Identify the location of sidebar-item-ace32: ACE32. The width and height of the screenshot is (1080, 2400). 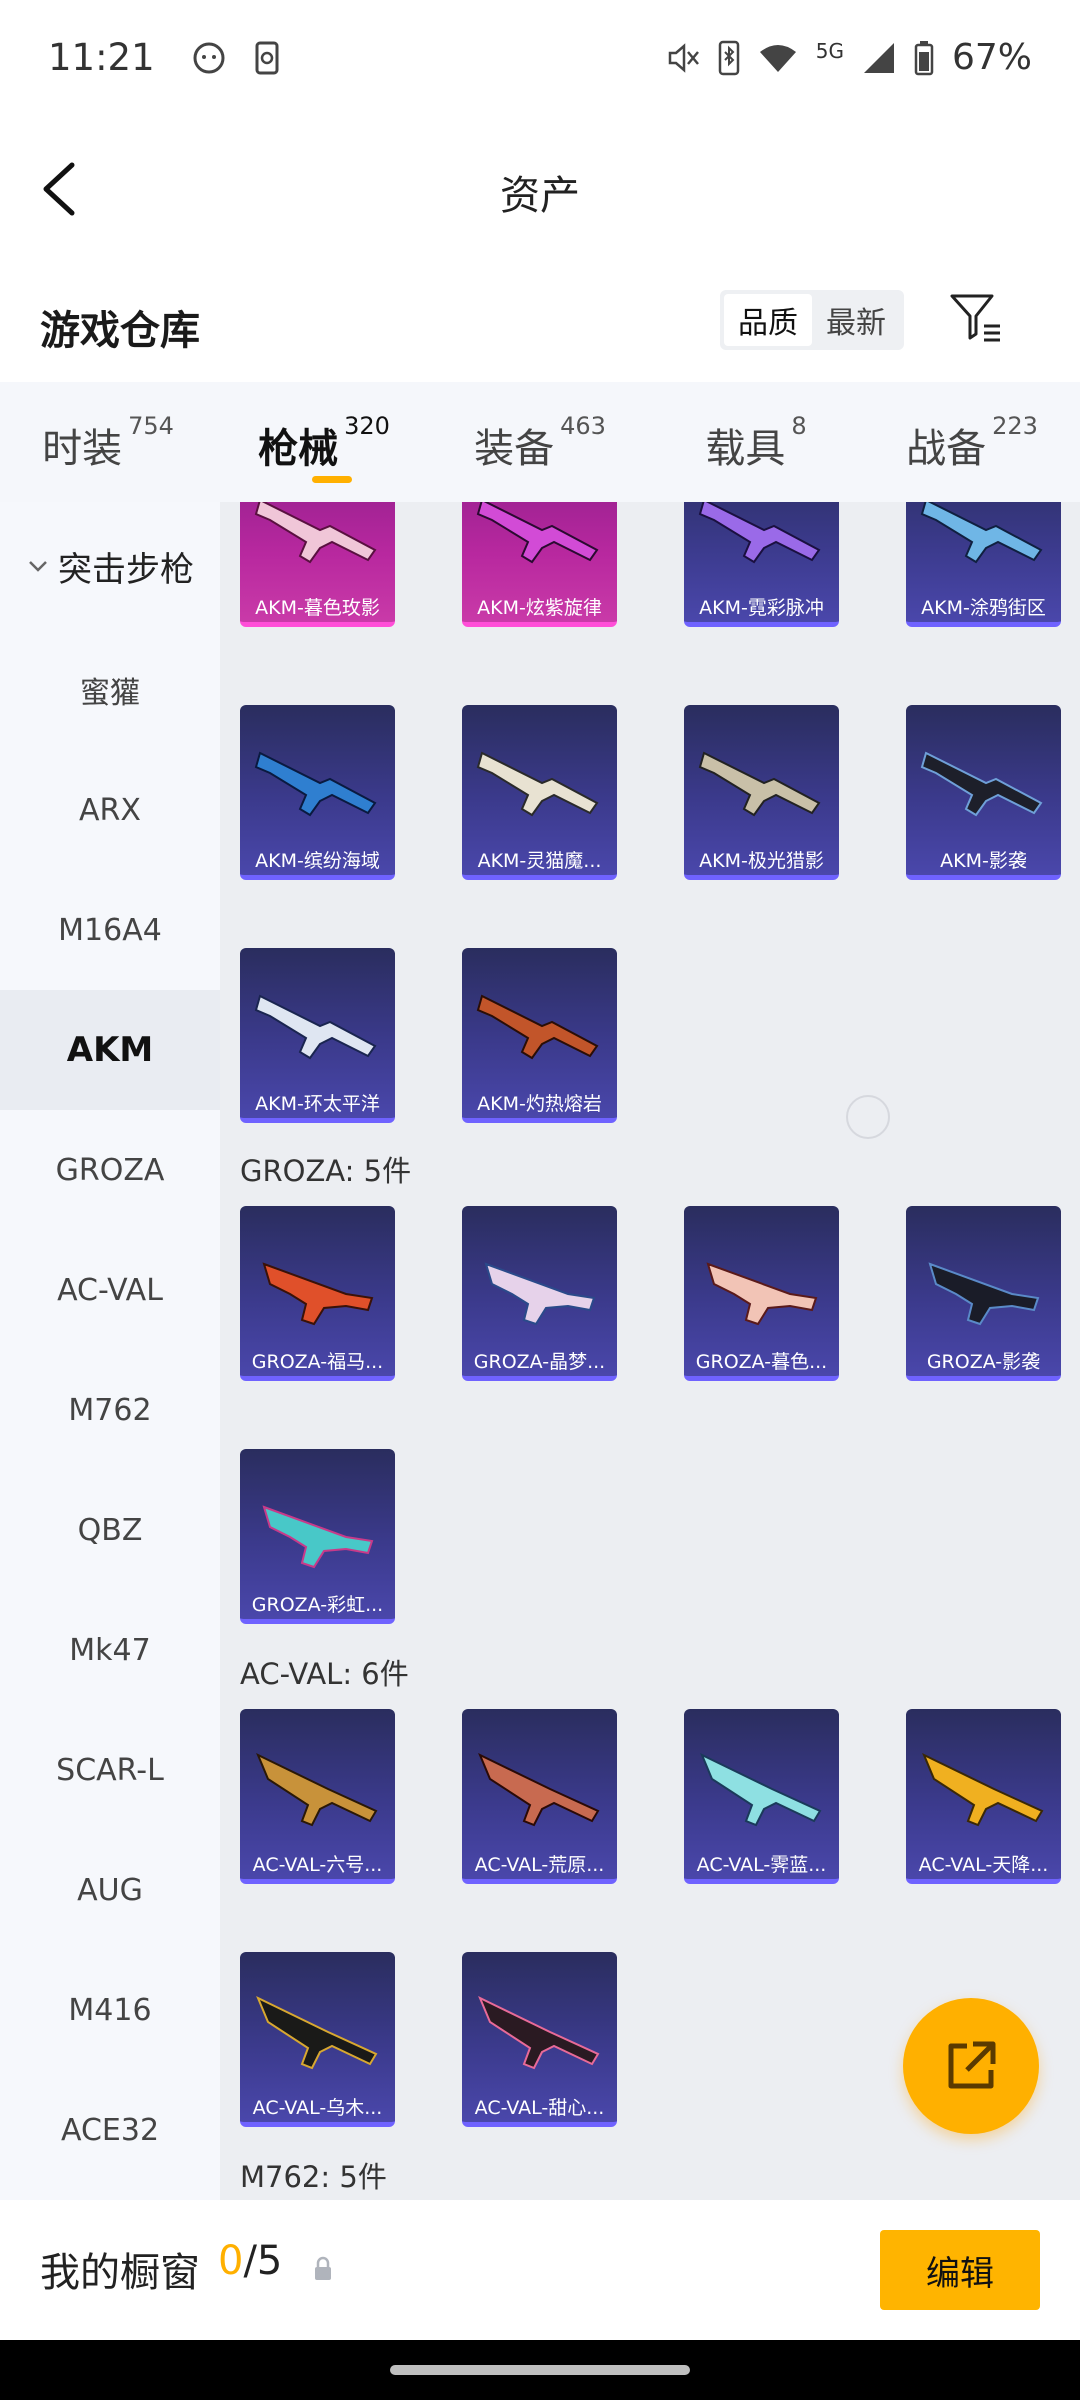
(110, 2130).